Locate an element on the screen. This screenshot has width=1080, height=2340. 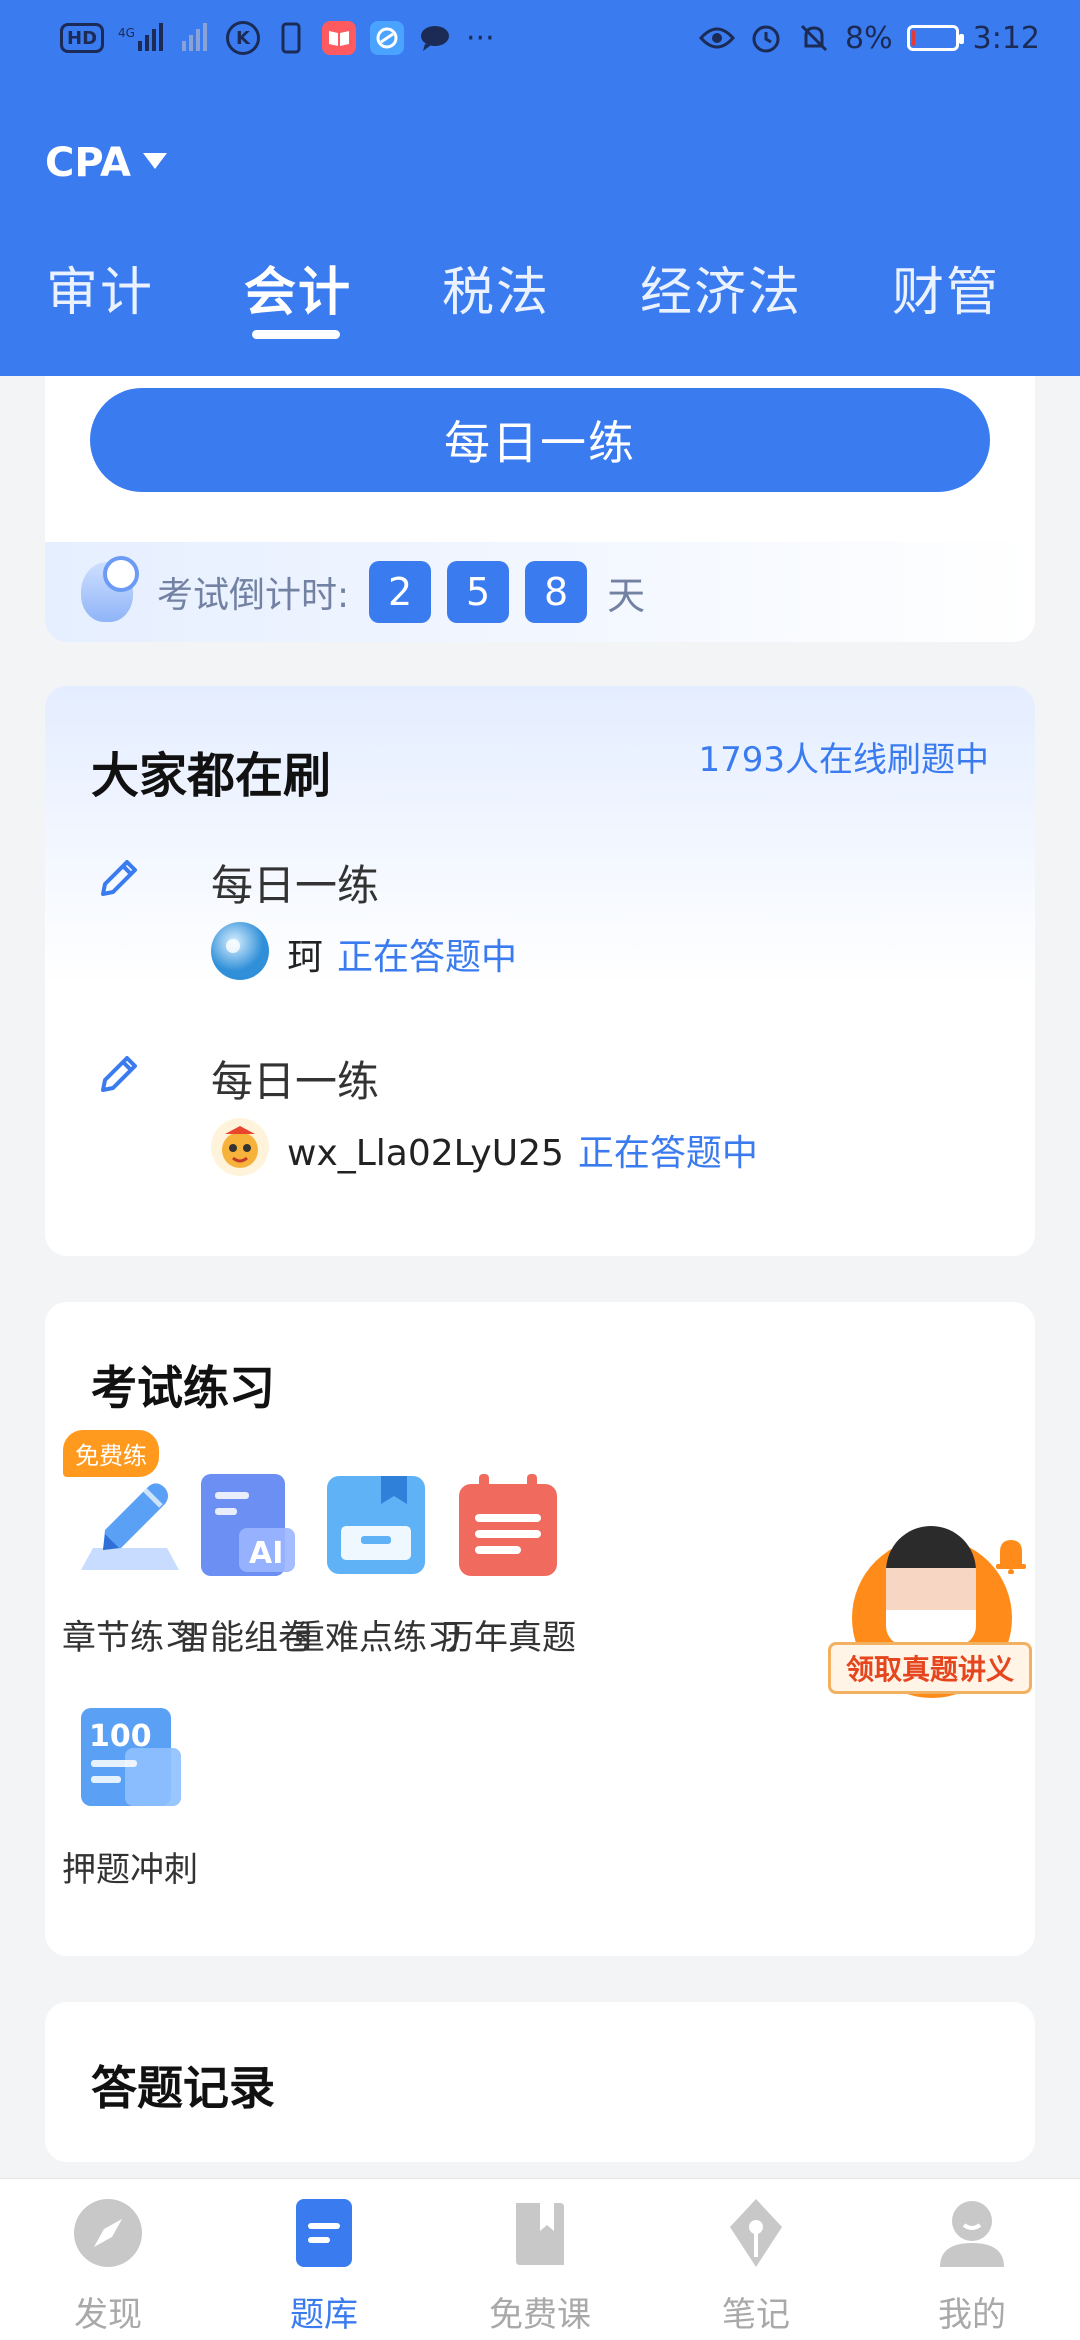
exam-selector-label: CPA is located at coordinates (88, 163).